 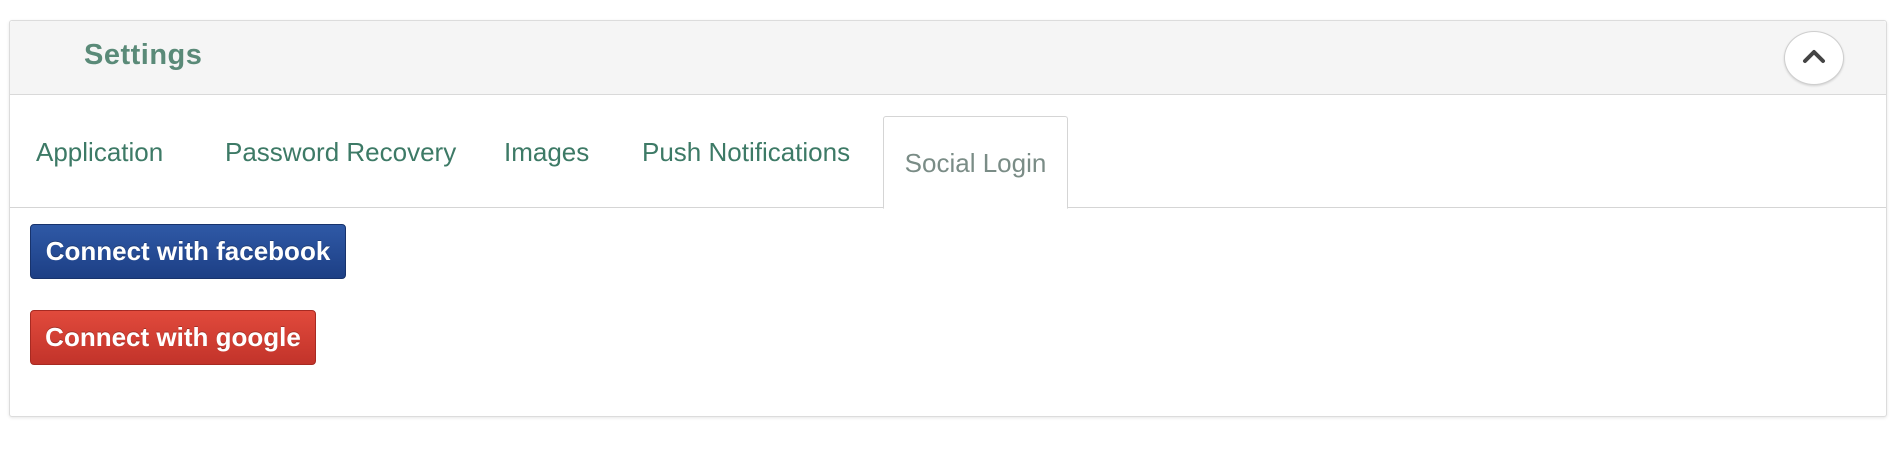 I want to click on chevron-up-icon, so click(x=1814, y=58).